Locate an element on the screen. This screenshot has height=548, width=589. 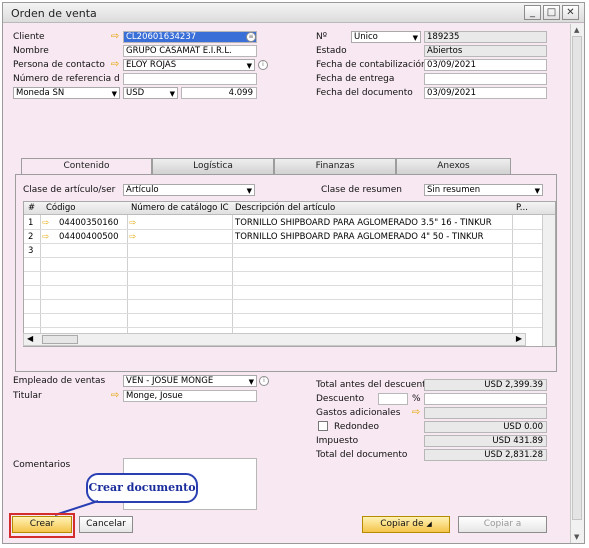
moneda-sn-select: Moneda SN ▼ is located at coordinates (66, 93).